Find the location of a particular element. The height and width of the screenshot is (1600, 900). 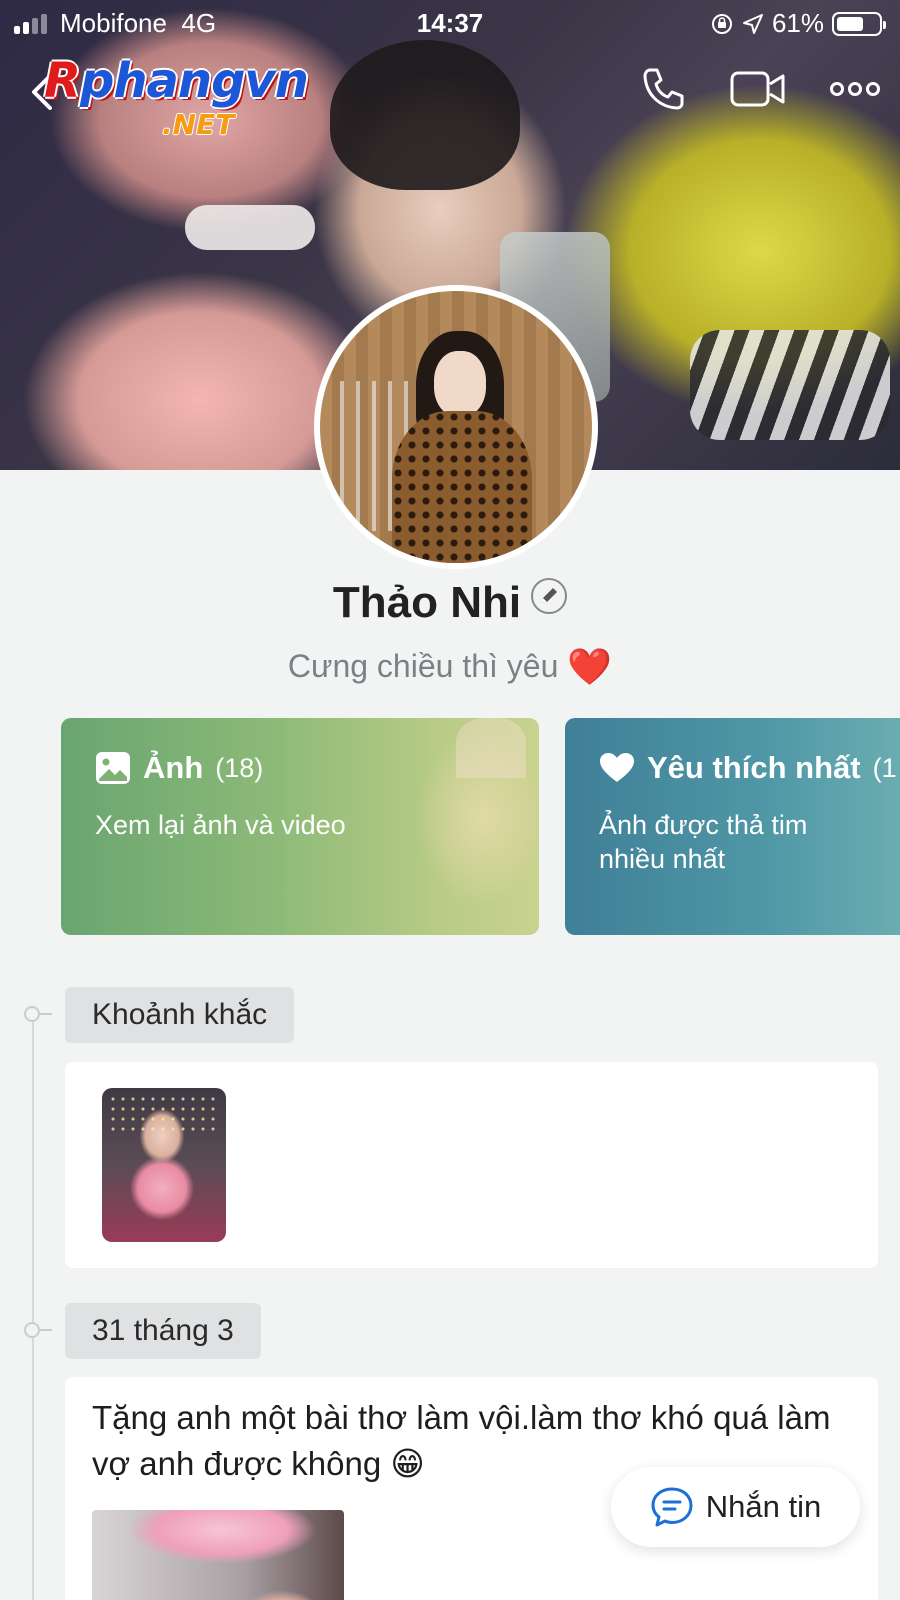

more-icon is located at coordinates (855, 89).